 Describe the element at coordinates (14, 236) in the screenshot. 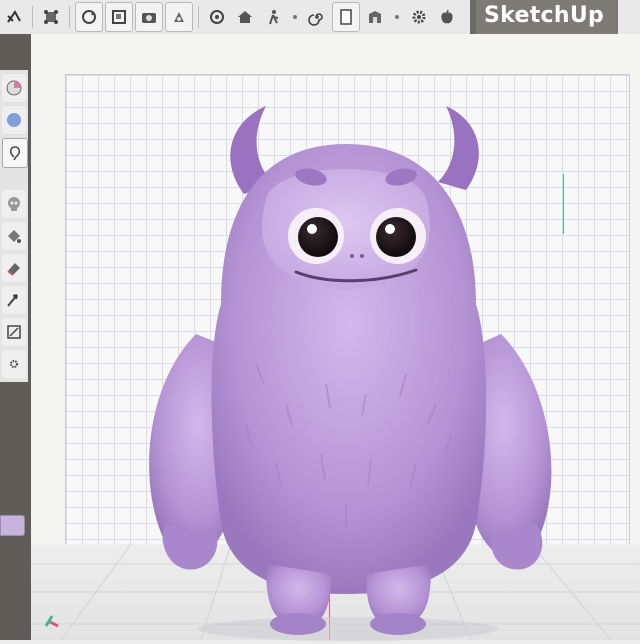

I see `paint-bucket-icon` at that location.